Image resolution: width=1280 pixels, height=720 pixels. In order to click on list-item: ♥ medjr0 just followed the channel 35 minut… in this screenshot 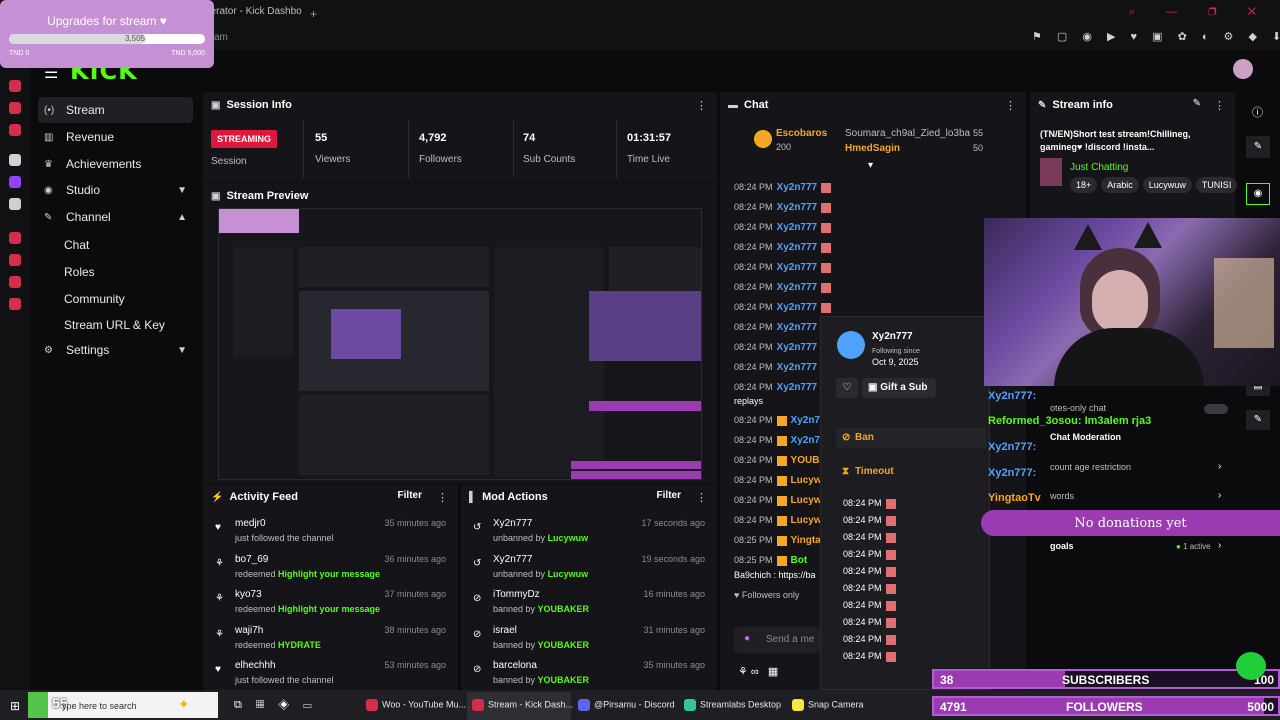, I will do `click(330, 532)`.